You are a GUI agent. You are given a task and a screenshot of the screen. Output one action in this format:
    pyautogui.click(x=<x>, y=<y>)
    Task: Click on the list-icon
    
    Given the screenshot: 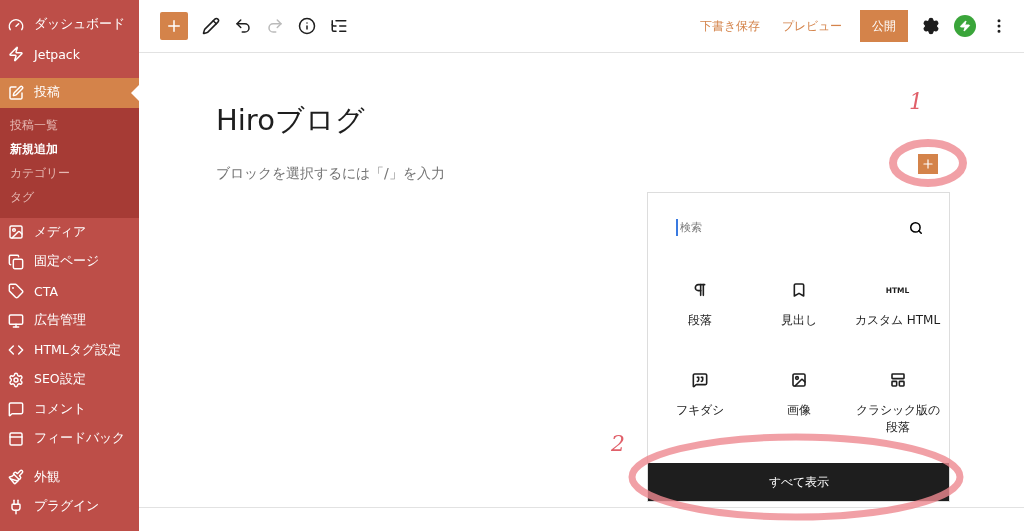 What is the action you would take?
    pyautogui.click(x=339, y=26)
    